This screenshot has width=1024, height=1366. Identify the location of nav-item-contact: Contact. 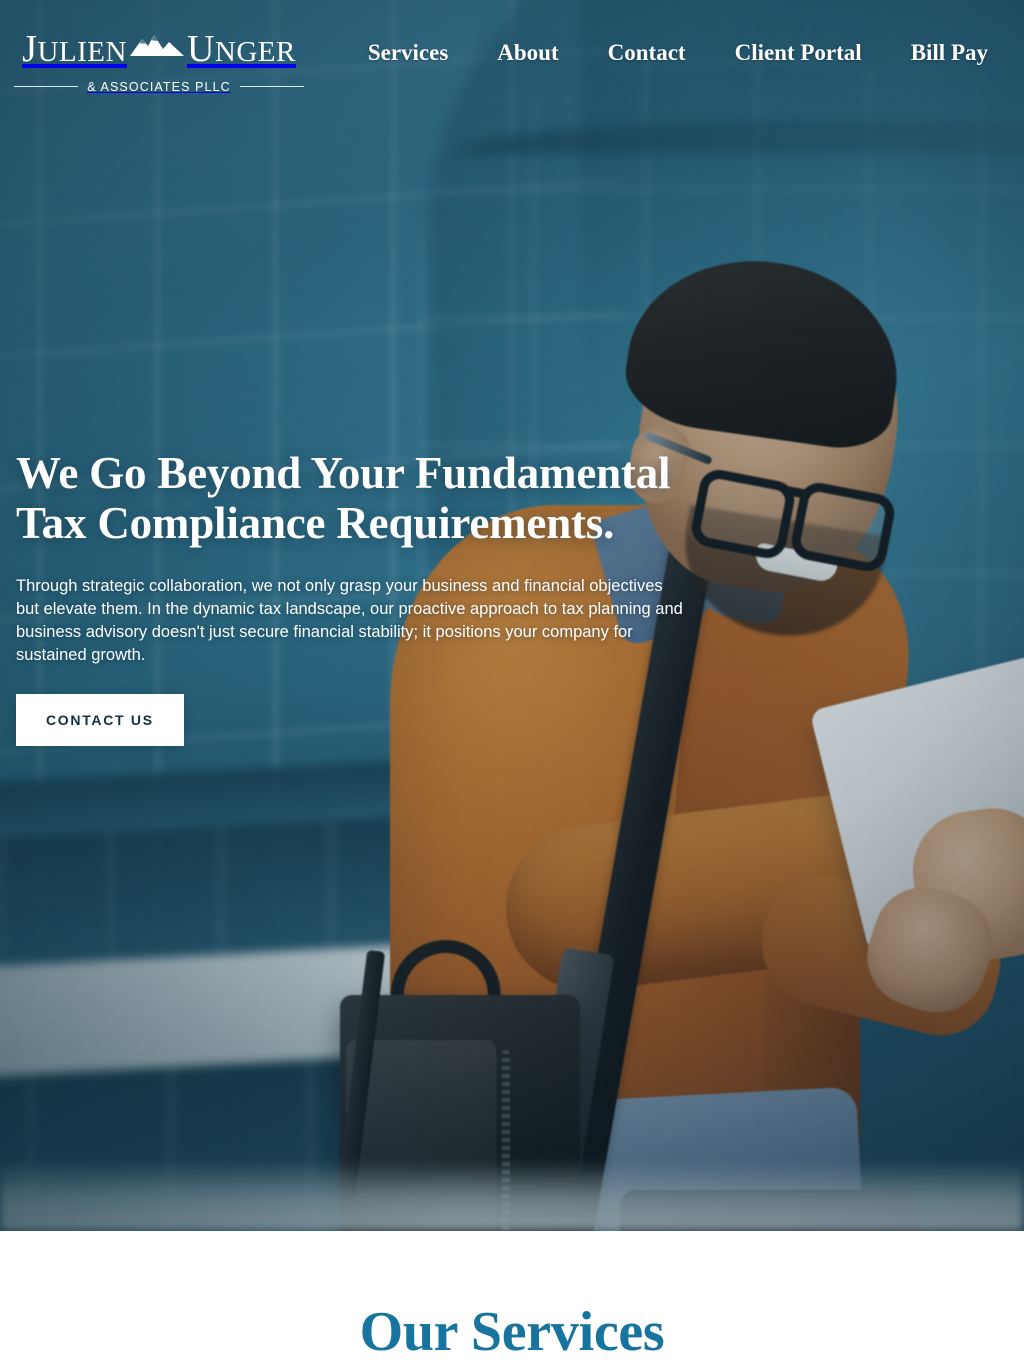
(647, 53).